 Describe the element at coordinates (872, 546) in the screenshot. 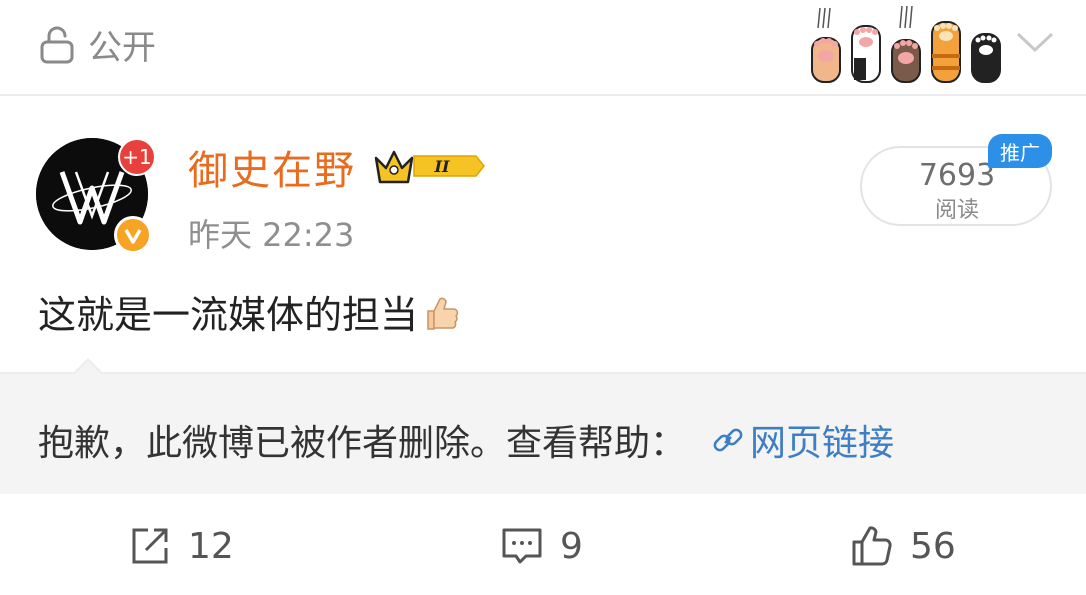

I see `thumbs-up-icon` at that location.